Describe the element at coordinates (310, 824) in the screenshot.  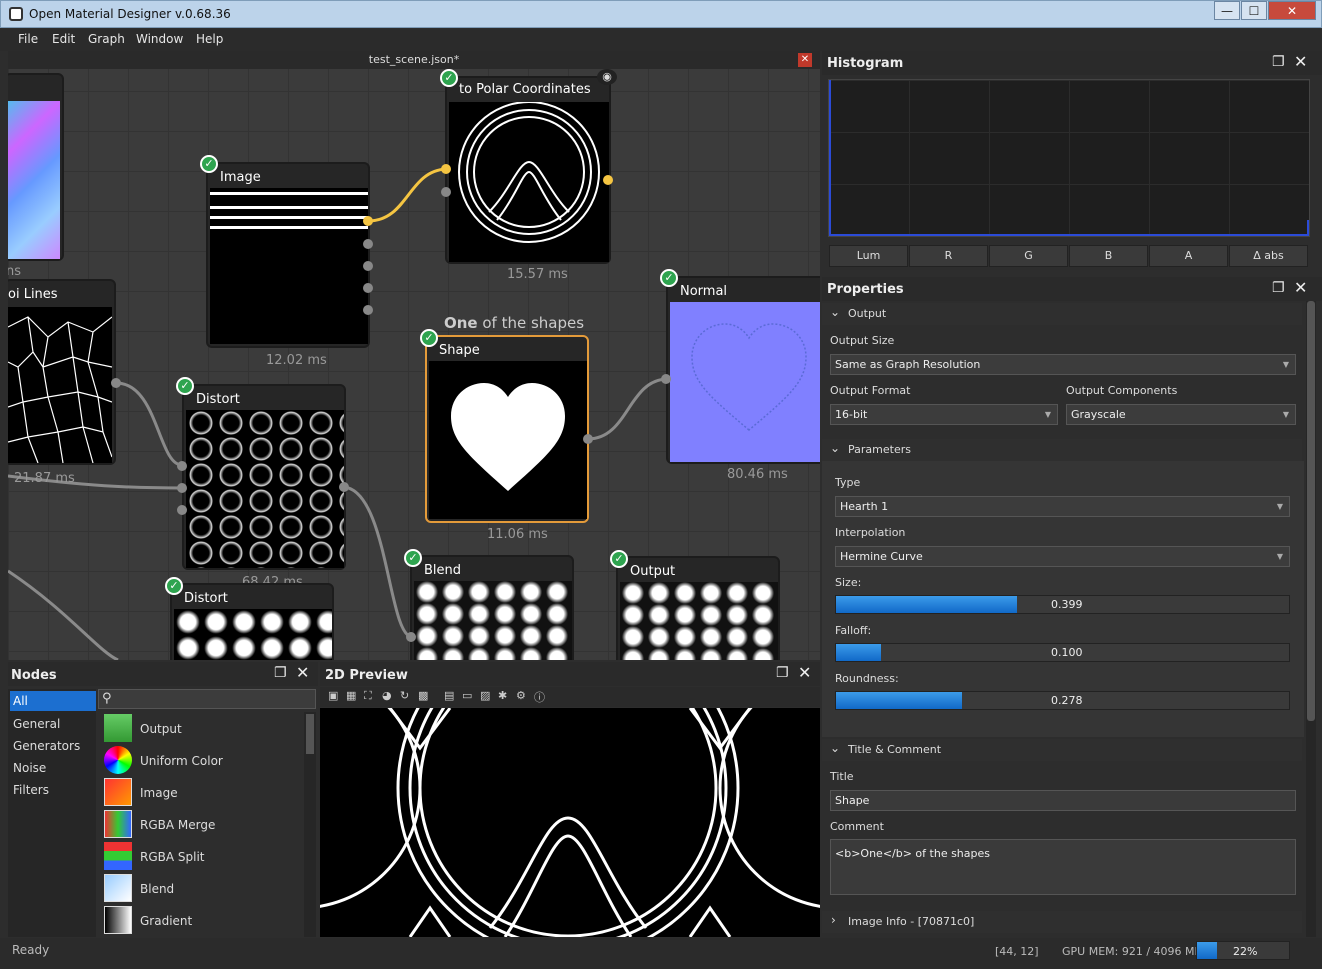
I see `nodes-scrollbar` at that location.